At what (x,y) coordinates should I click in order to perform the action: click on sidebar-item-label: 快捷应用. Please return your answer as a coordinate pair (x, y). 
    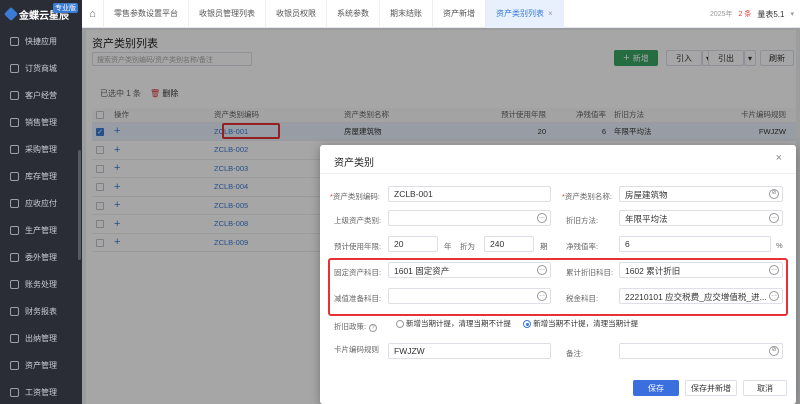
    Looking at the image, I should click on (41, 41).